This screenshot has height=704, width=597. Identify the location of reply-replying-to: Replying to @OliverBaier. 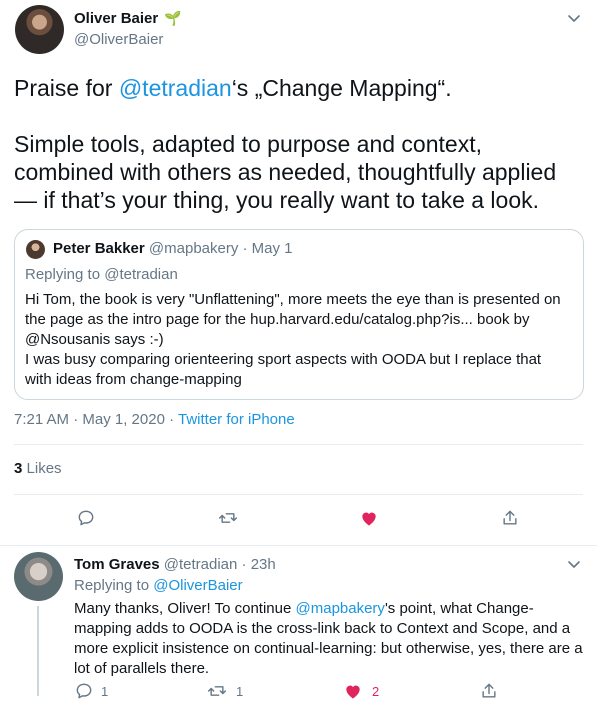
(158, 585).